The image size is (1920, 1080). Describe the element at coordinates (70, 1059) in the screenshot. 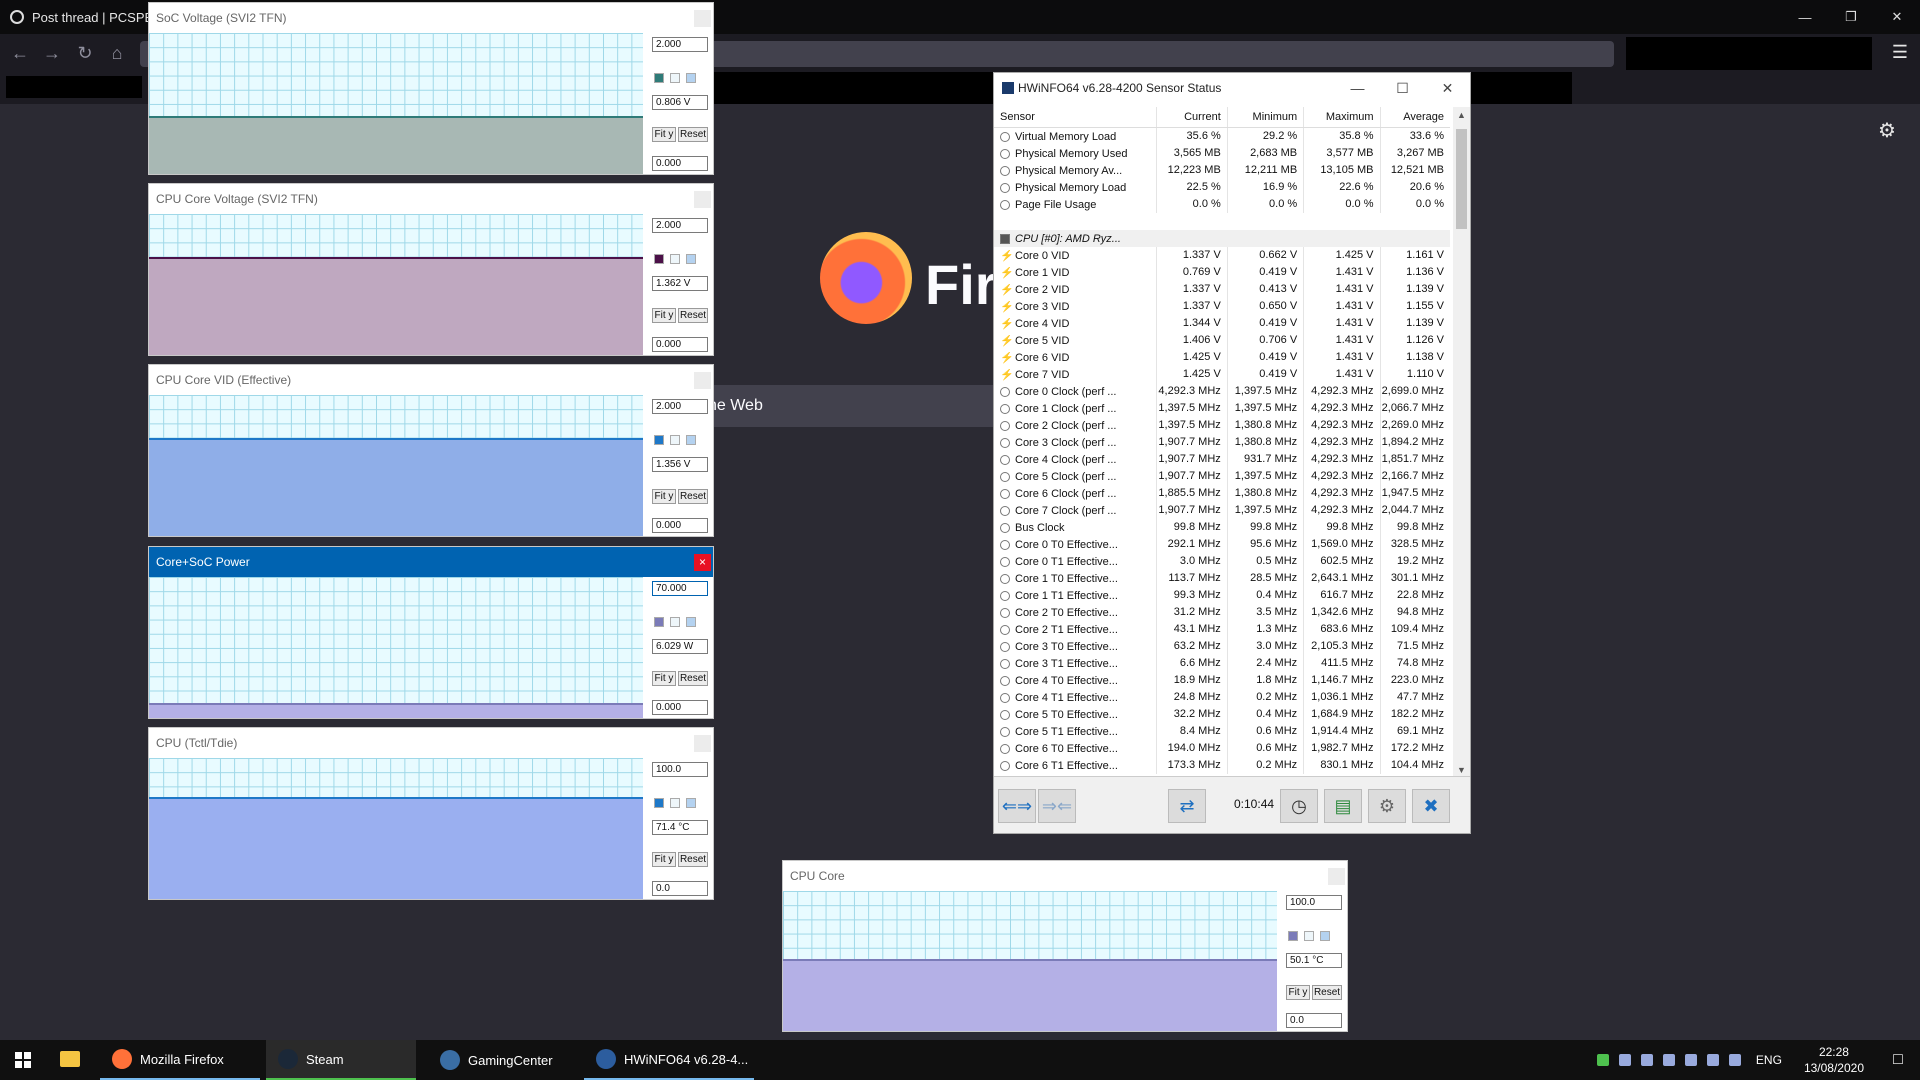

I see `file-explorer-icon` at that location.